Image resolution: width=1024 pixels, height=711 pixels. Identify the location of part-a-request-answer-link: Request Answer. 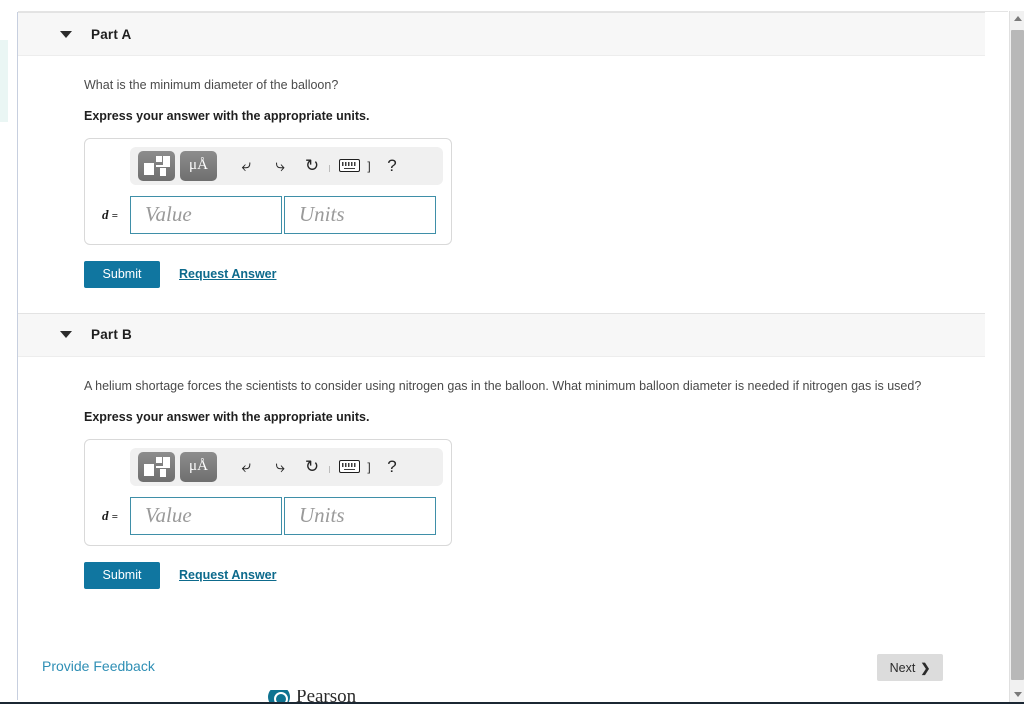
(227, 274).